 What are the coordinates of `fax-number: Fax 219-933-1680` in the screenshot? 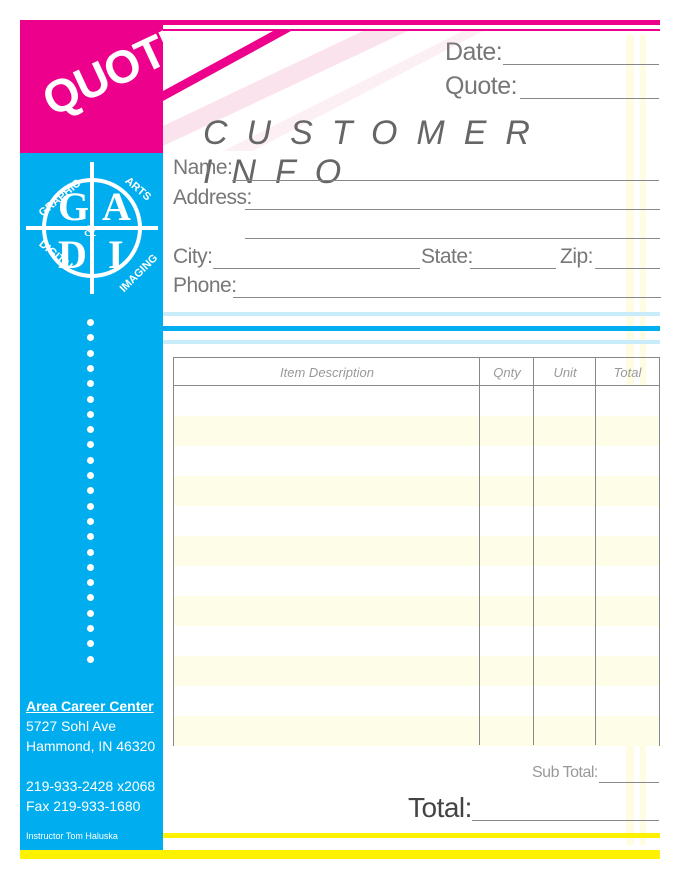 It's located at (83, 806).